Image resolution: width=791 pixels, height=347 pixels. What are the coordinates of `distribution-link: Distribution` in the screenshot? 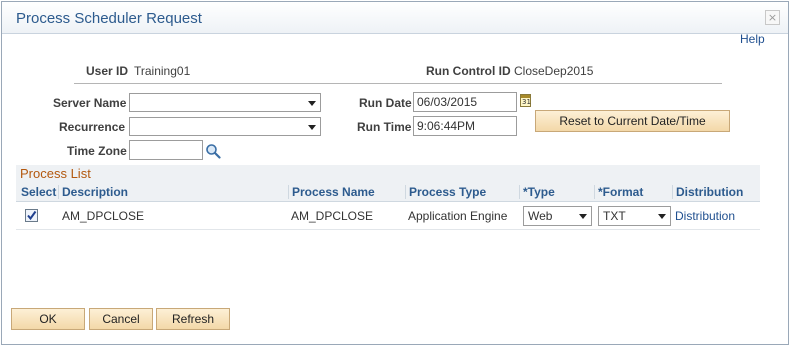 It's located at (705, 216).